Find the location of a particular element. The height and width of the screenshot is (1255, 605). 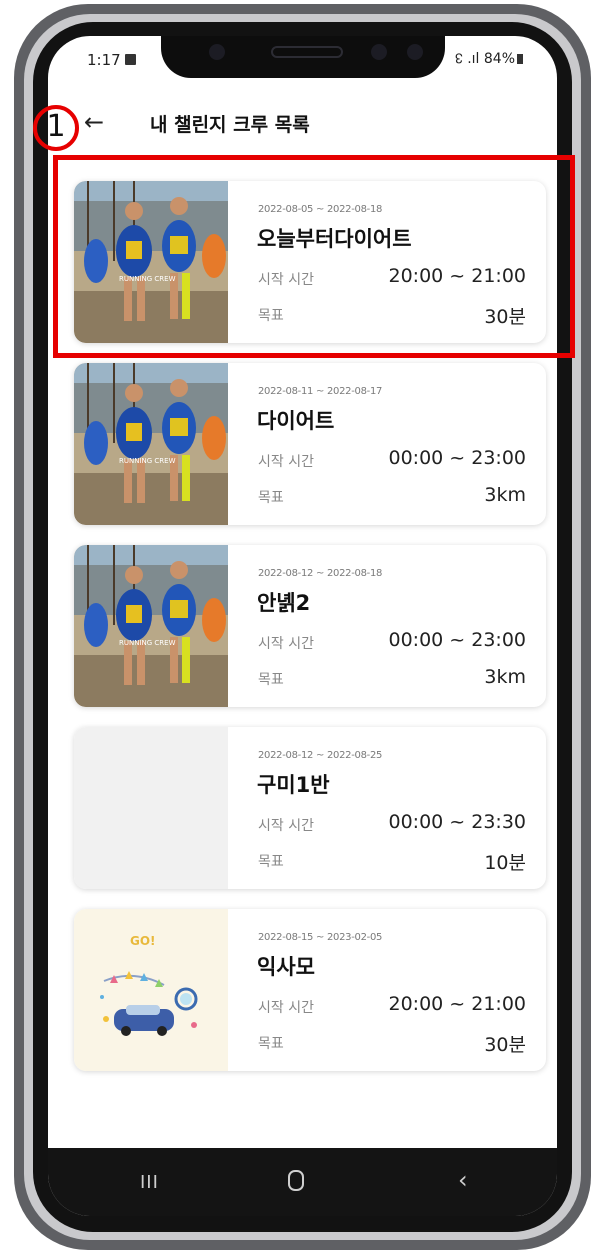

crew-thumbnail-go: GO! is located at coordinates (151, 990).